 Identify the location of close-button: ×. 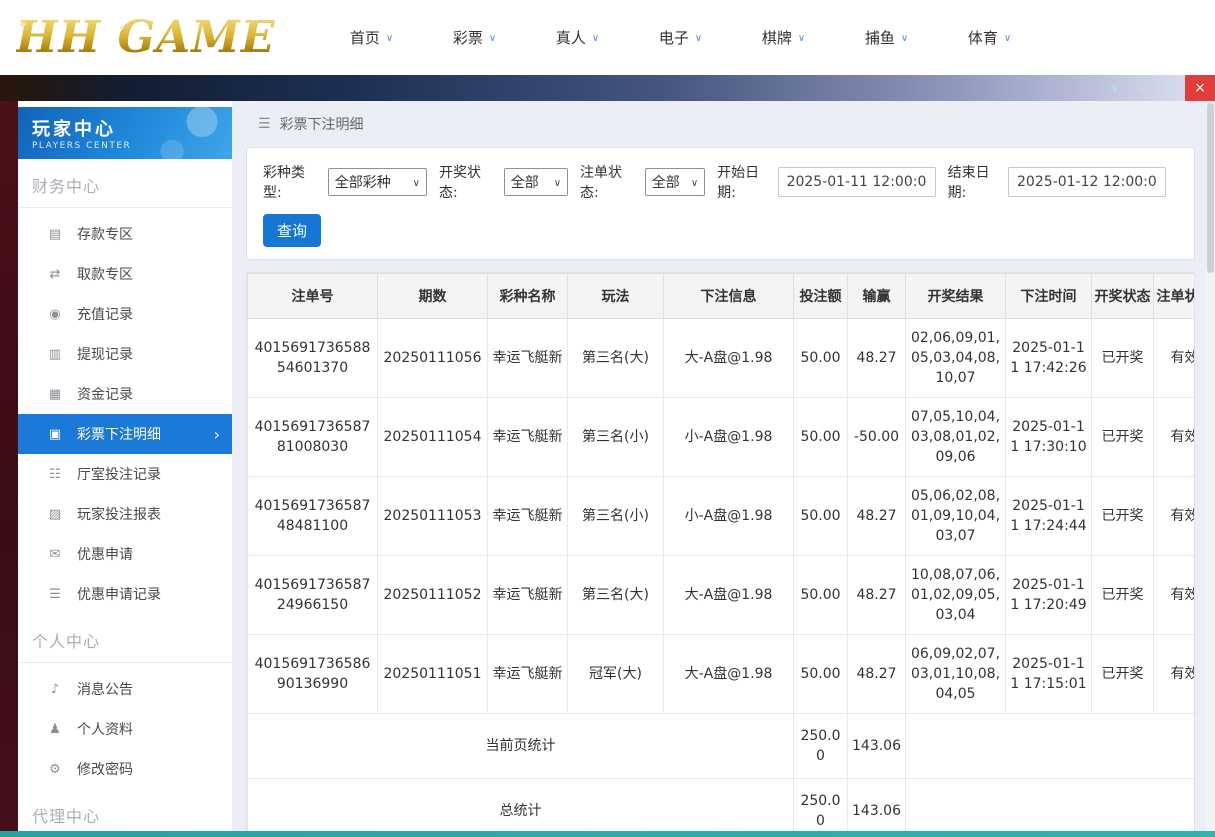
(1200, 88).